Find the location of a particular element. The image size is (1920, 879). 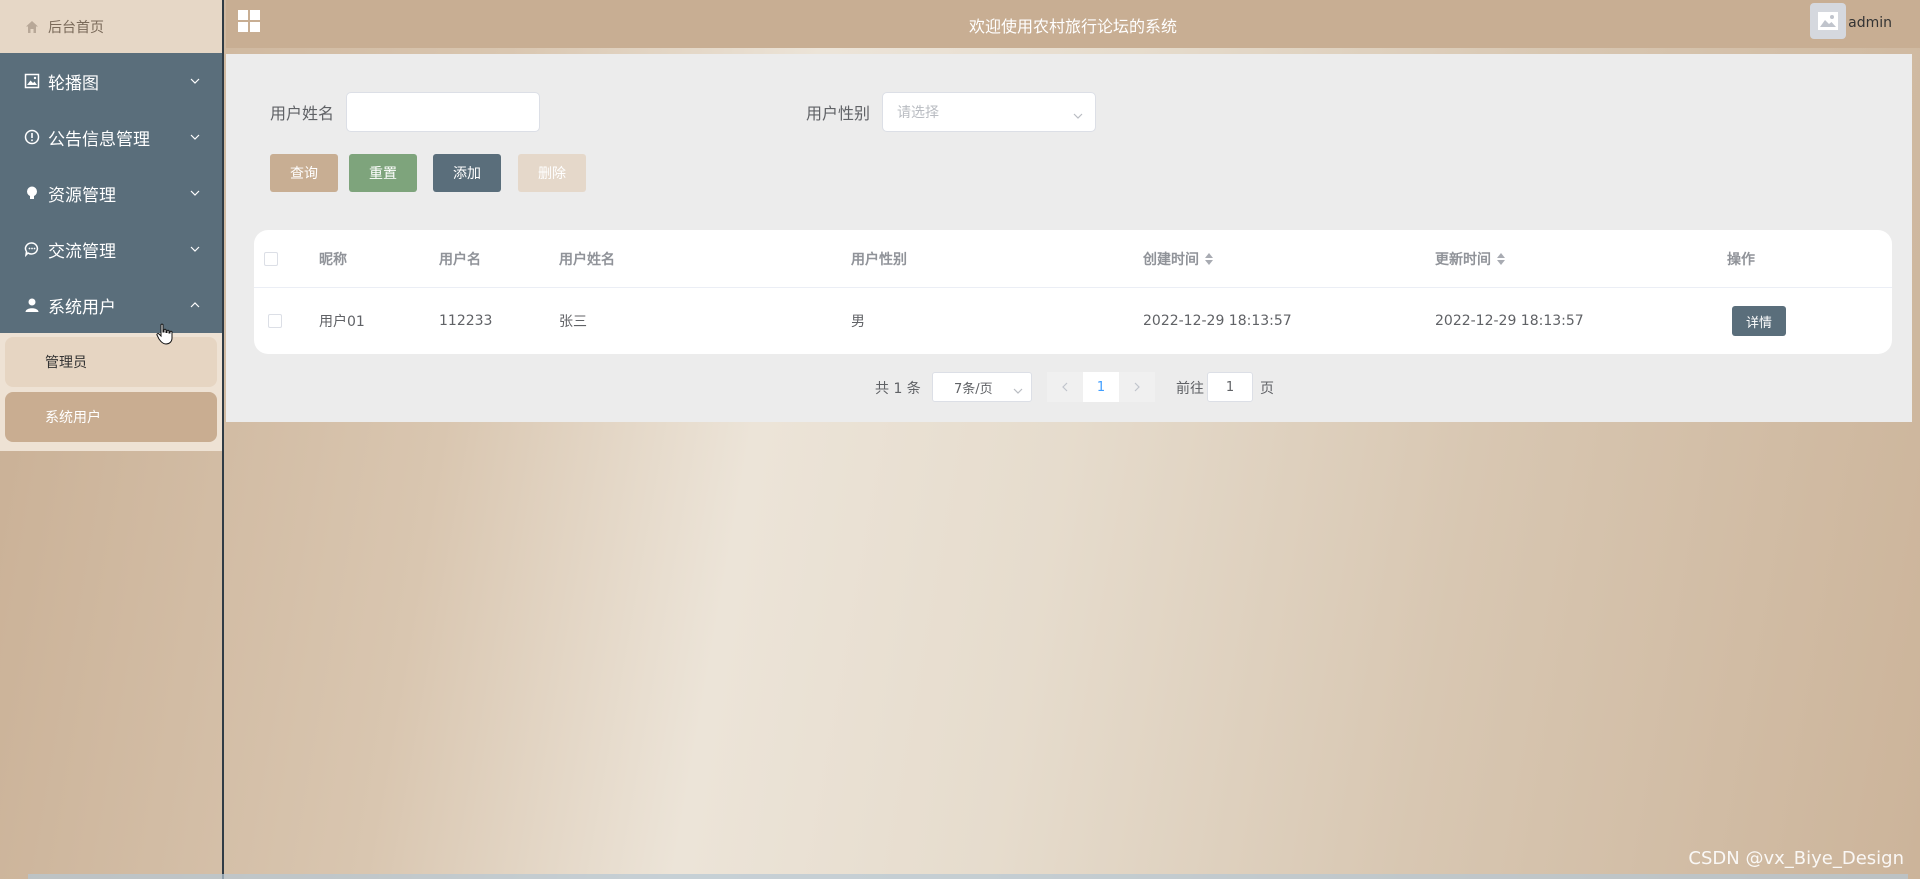

sidebar: 后台首页 轮播图 公告信息管理 资源管理 交流管理 系统用户 管理员 系统用户 is located at coordinates (112, 439).